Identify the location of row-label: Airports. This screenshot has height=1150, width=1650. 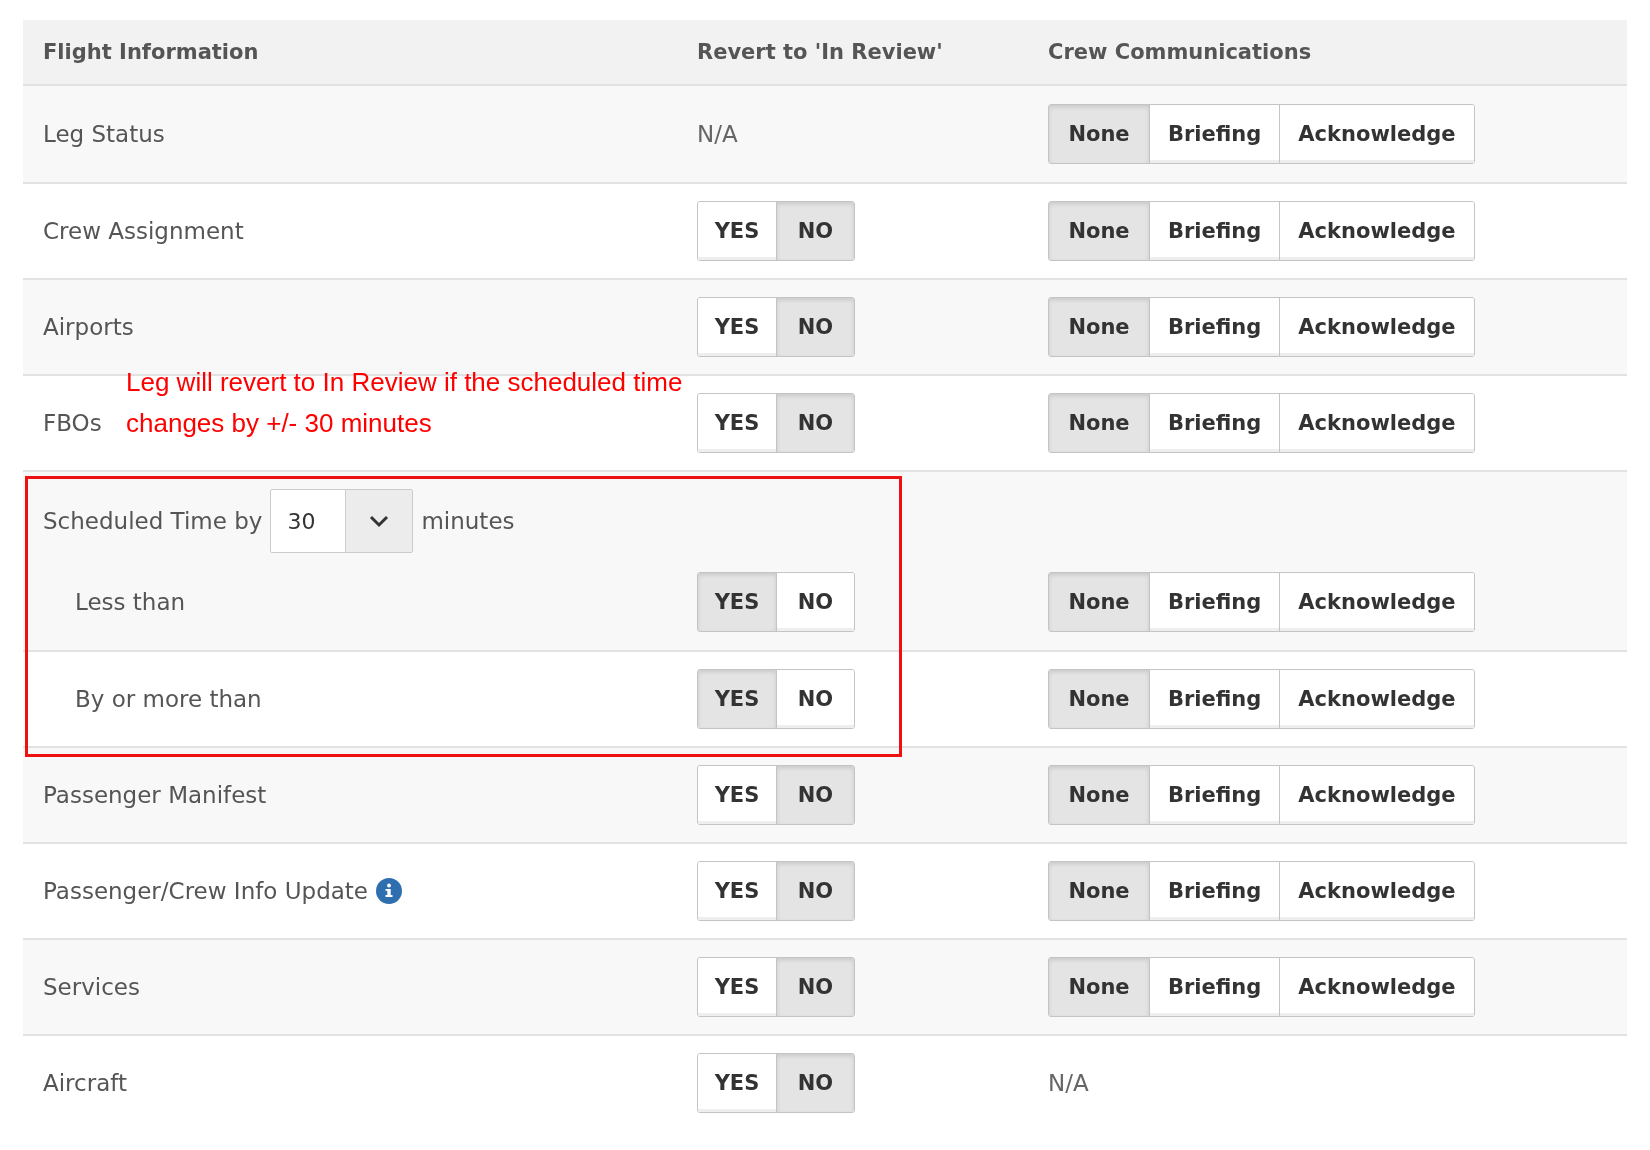
(88, 327).